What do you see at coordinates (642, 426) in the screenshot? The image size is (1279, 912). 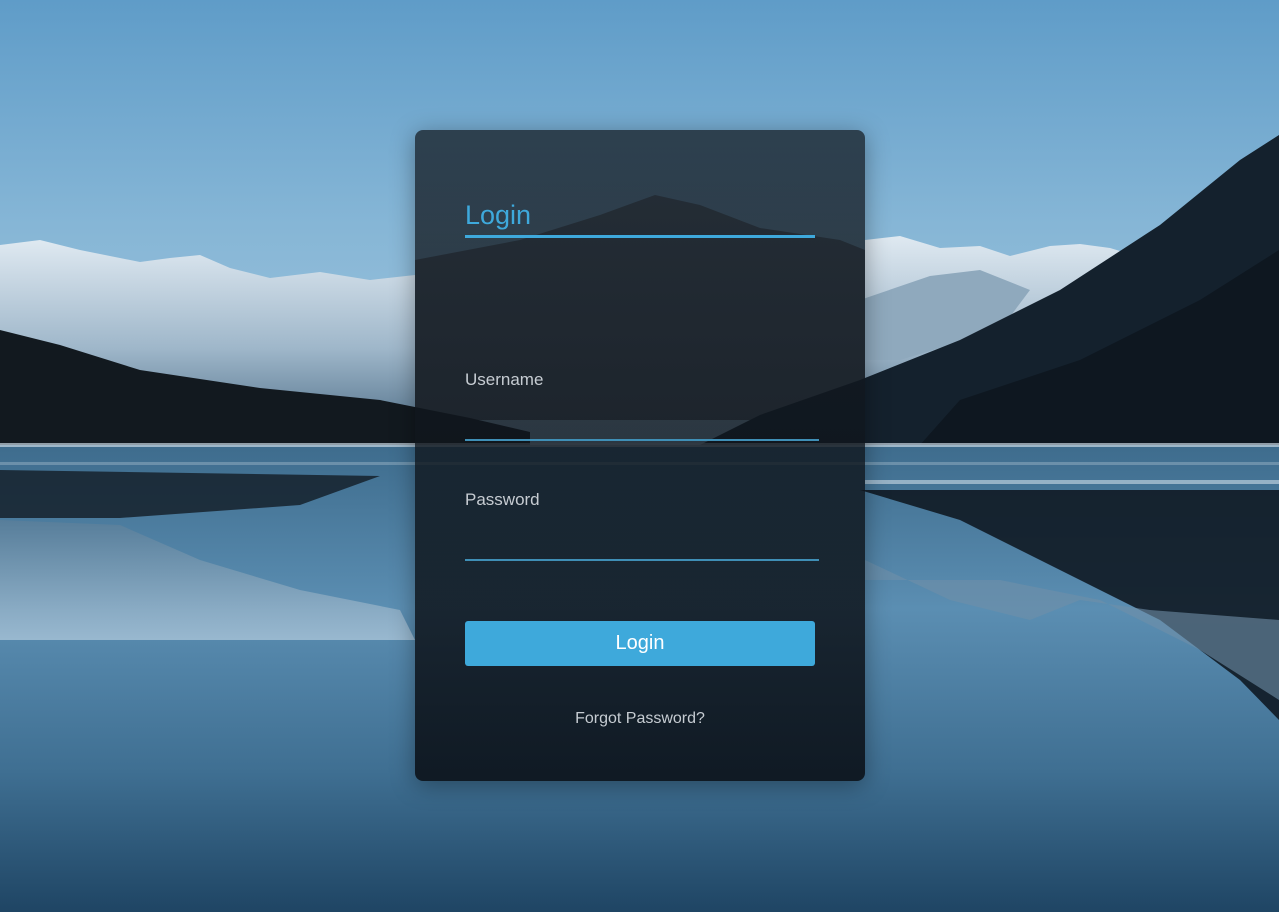 I see `username-input` at bounding box center [642, 426].